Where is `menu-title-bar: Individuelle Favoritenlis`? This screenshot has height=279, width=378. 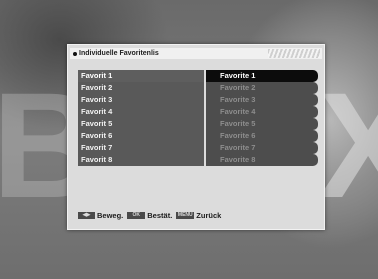 menu-title-bar: Individuelle Favoritenlis is located at coordinates (196, 53).